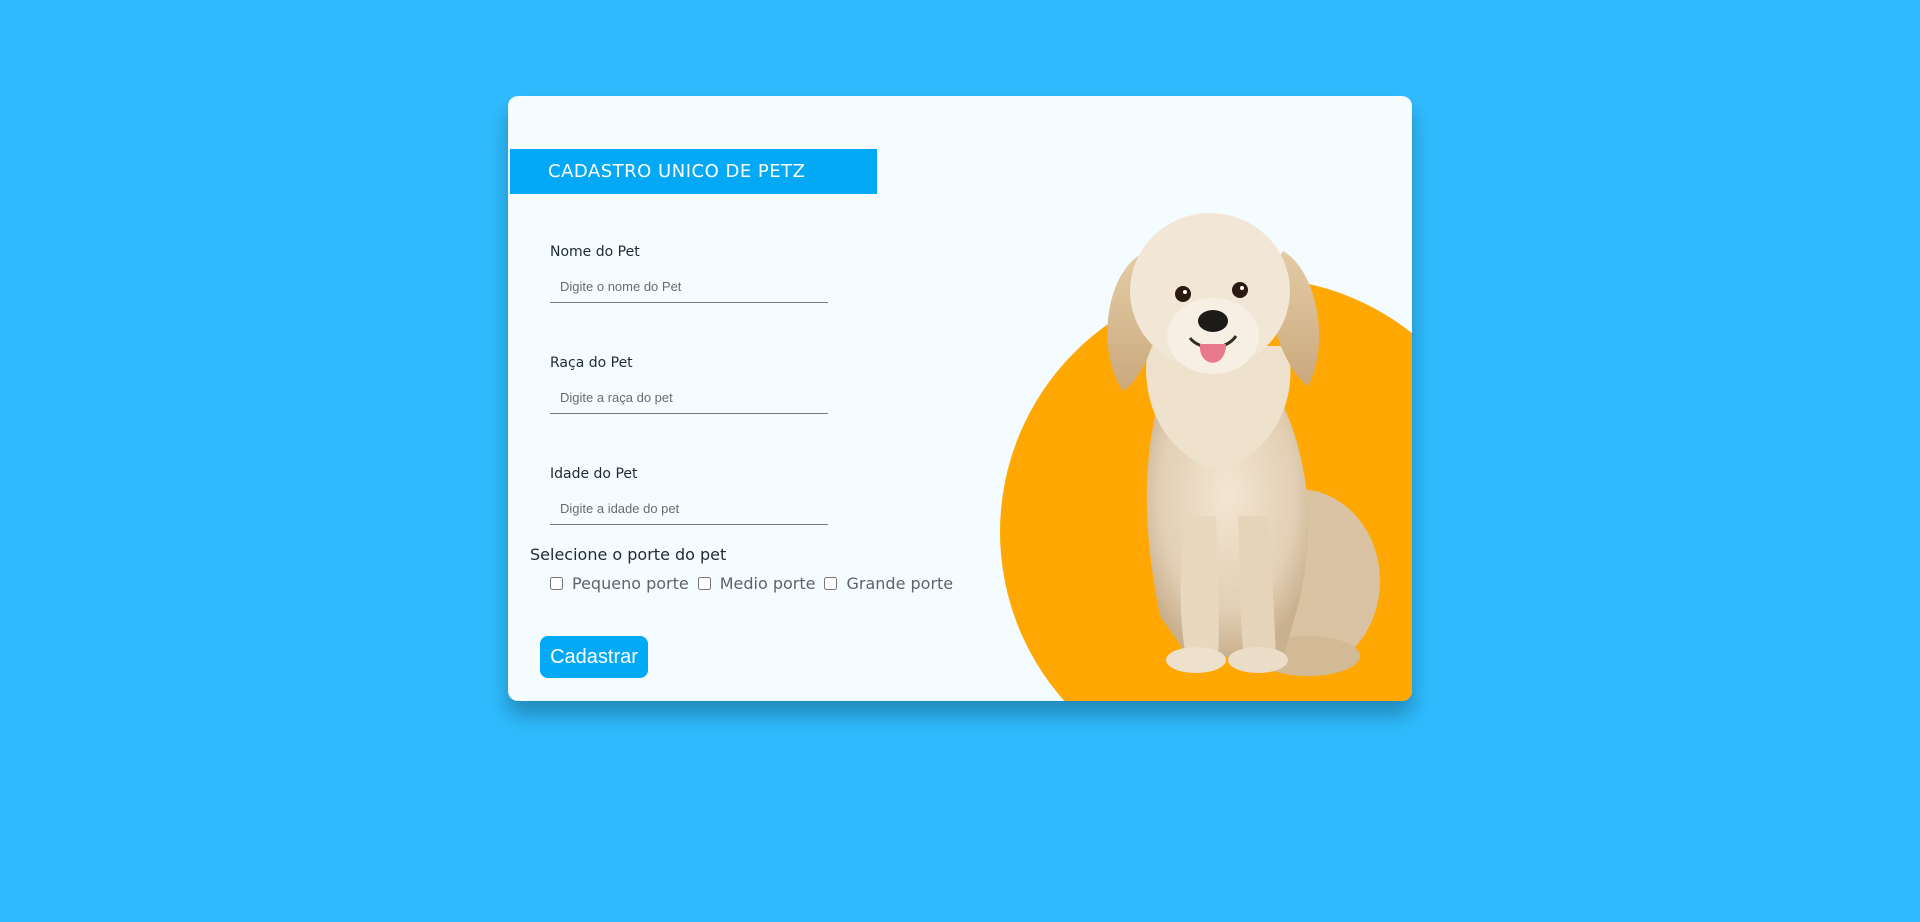 This screenshot has width=1920, height=922. I want to click on pet-size-options: Pequeno porte Medio porte Grande porte, so click(756, 583).